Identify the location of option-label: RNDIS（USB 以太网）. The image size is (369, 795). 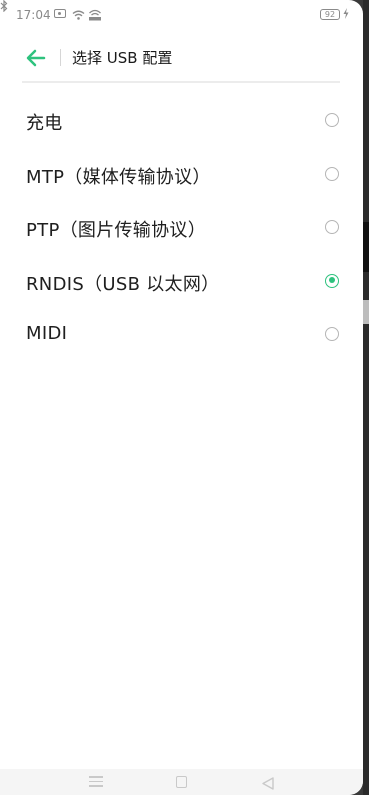
(123, 284).